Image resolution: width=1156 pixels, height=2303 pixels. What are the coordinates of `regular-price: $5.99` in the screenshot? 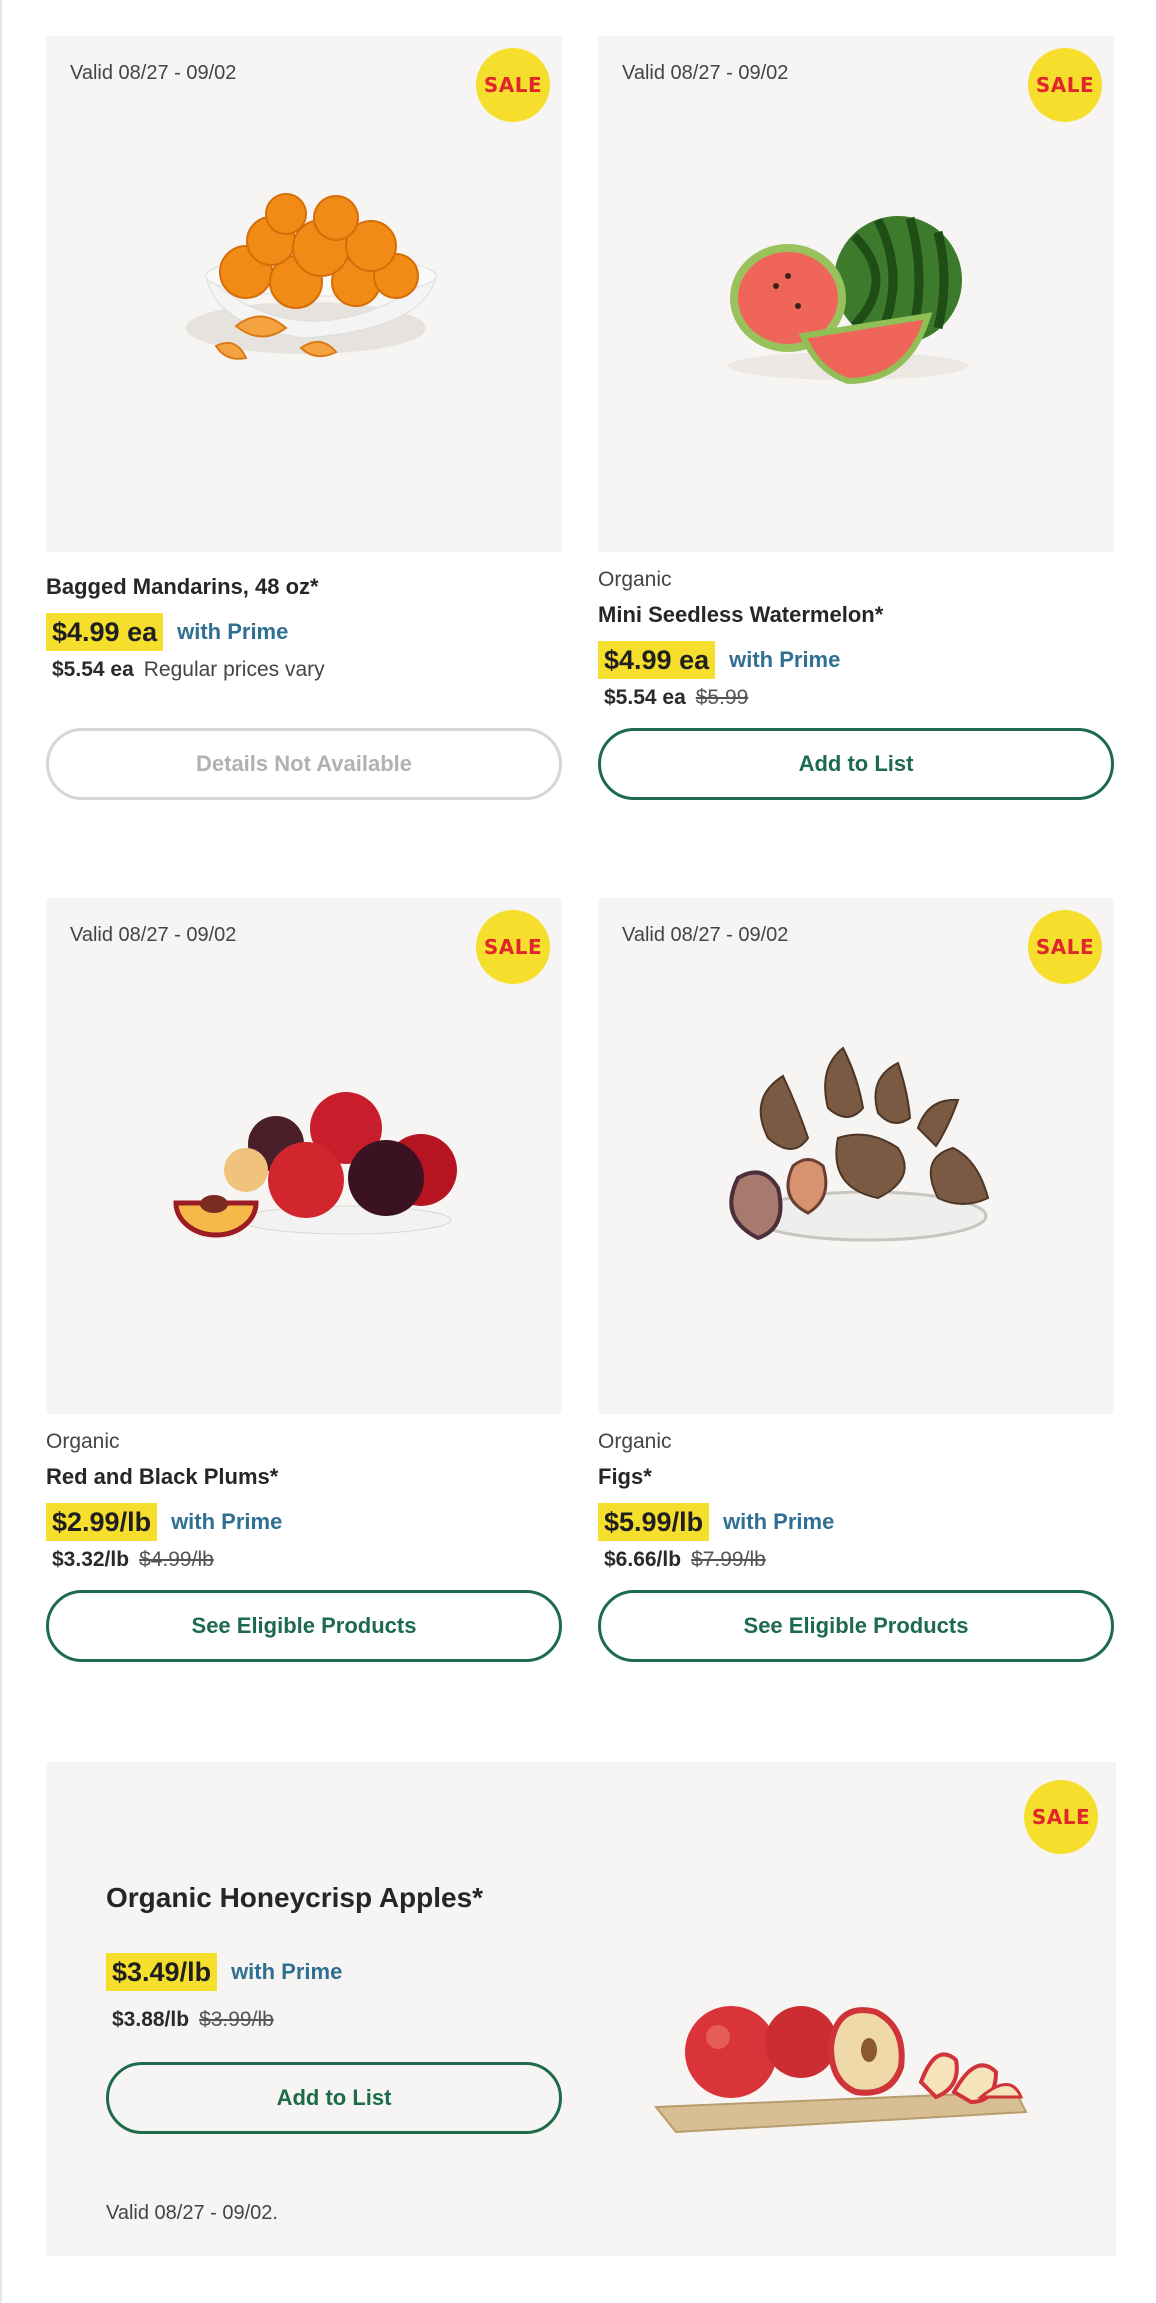 It's located at (722, 697).